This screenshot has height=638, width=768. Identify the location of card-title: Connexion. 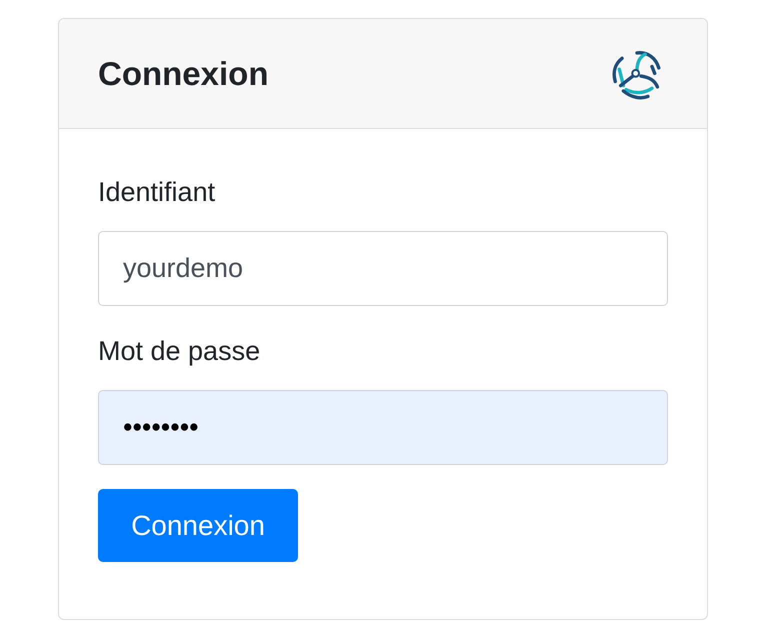
(183, 74).